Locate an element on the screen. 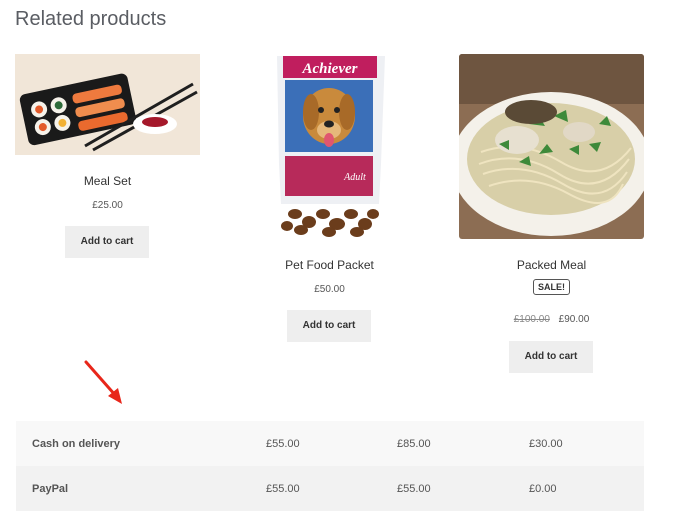 Image resolution: width=675 pixels, height=511 pixels. product-name: Packed Meal is located at coordinates (551, 265).